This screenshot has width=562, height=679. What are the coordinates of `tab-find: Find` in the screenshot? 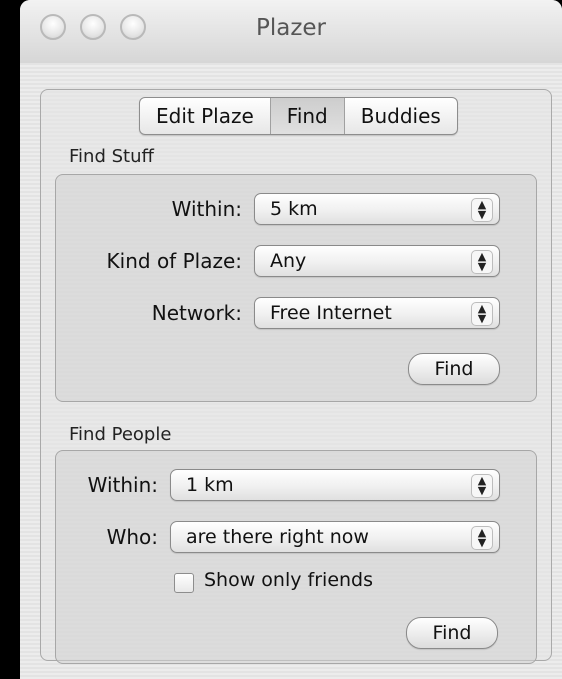 It's located at (307, 116).